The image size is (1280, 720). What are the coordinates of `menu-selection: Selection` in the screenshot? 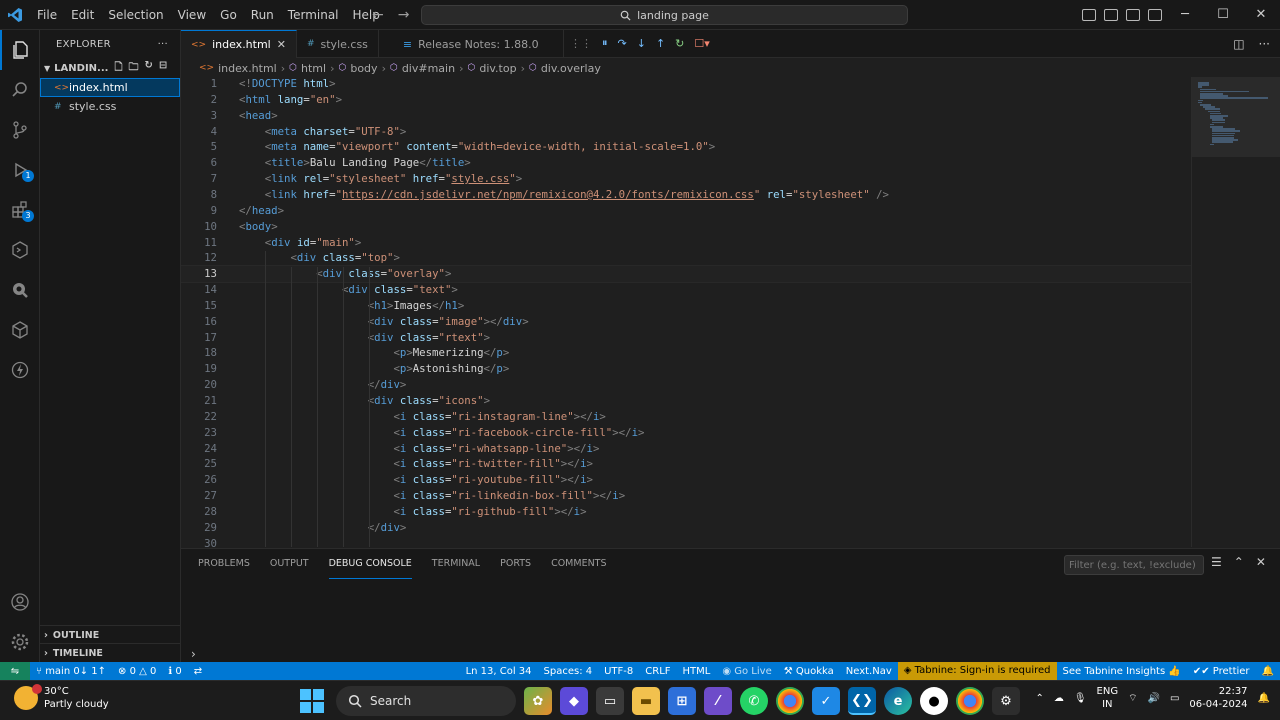 It's located at (135, 15).